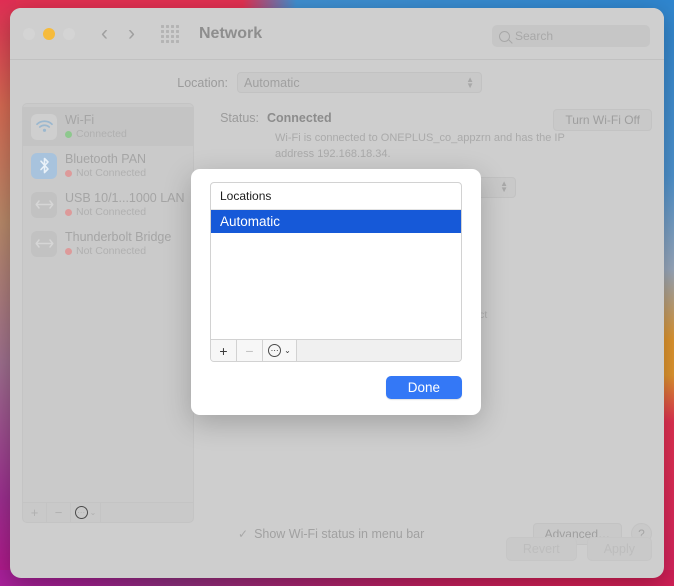 The image size is (674, 586). What do you see at coordinates (250, 350) in the screenshot?
I see `remove-location-button: −` at bounding box center [250, 350].